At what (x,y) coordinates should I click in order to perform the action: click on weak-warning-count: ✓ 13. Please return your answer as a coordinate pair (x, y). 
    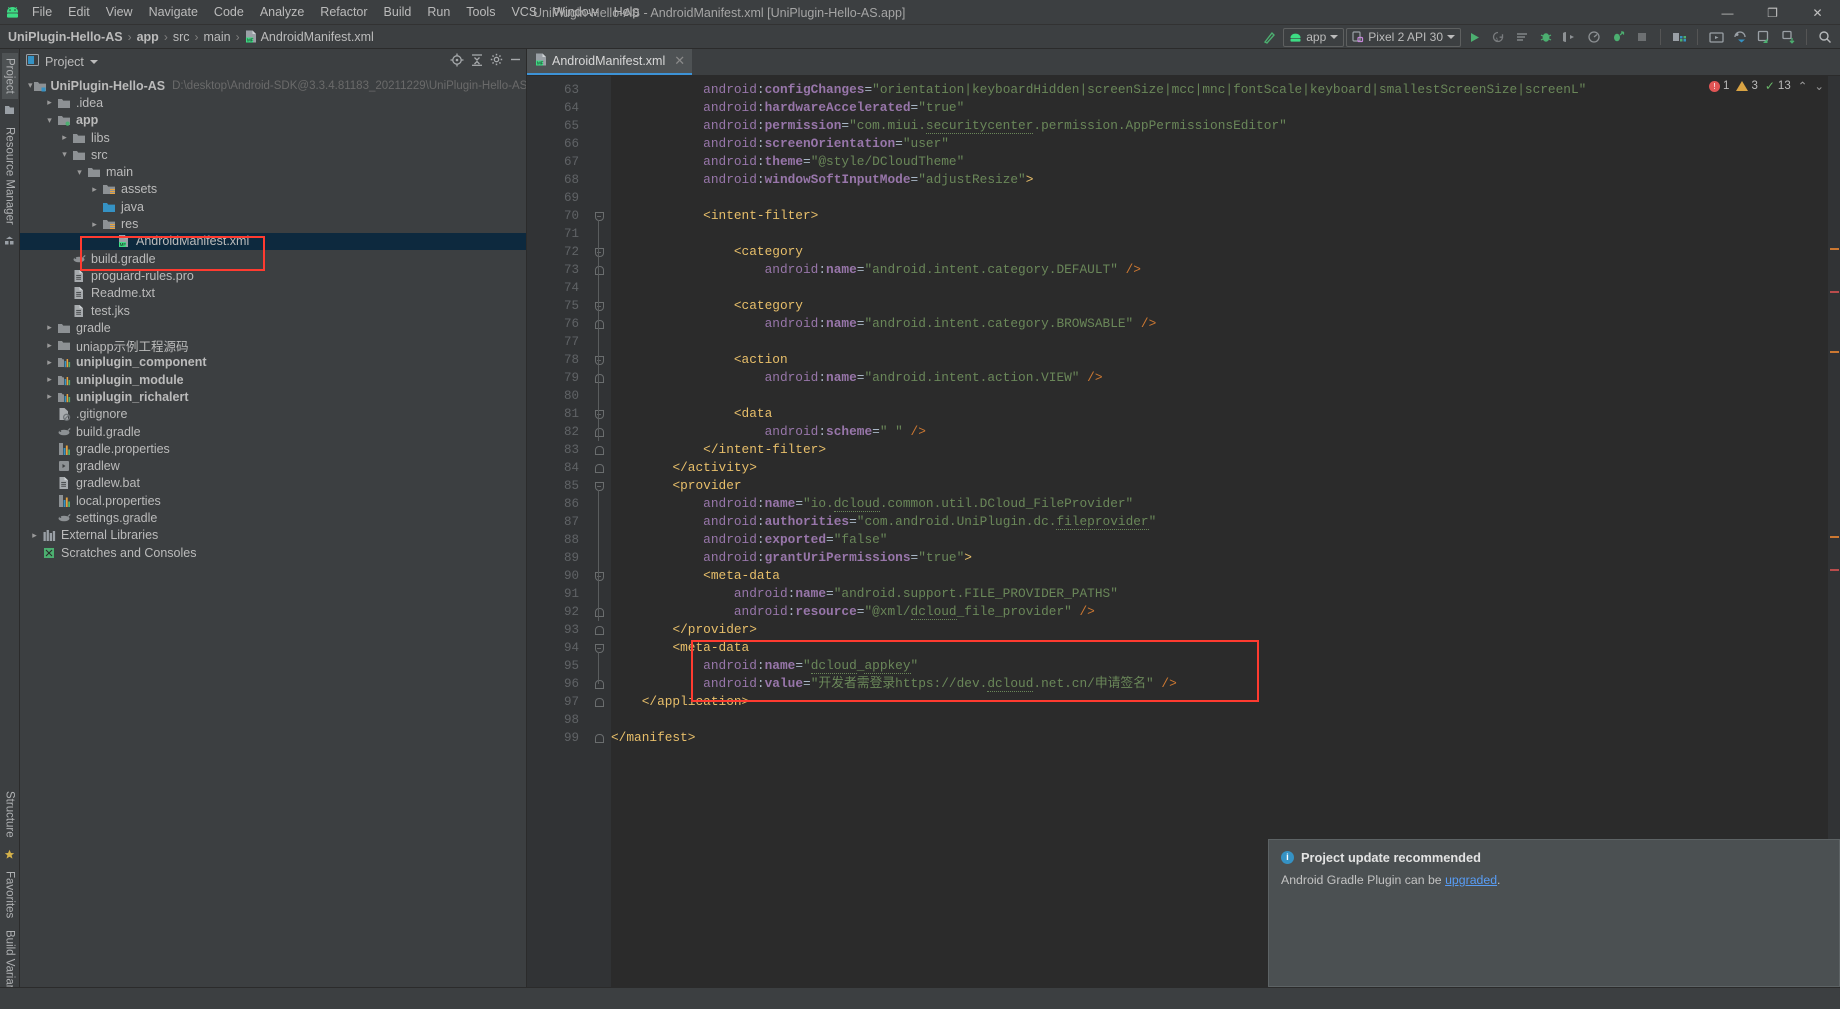
    Looking at the image, I should click on (1778, 86).